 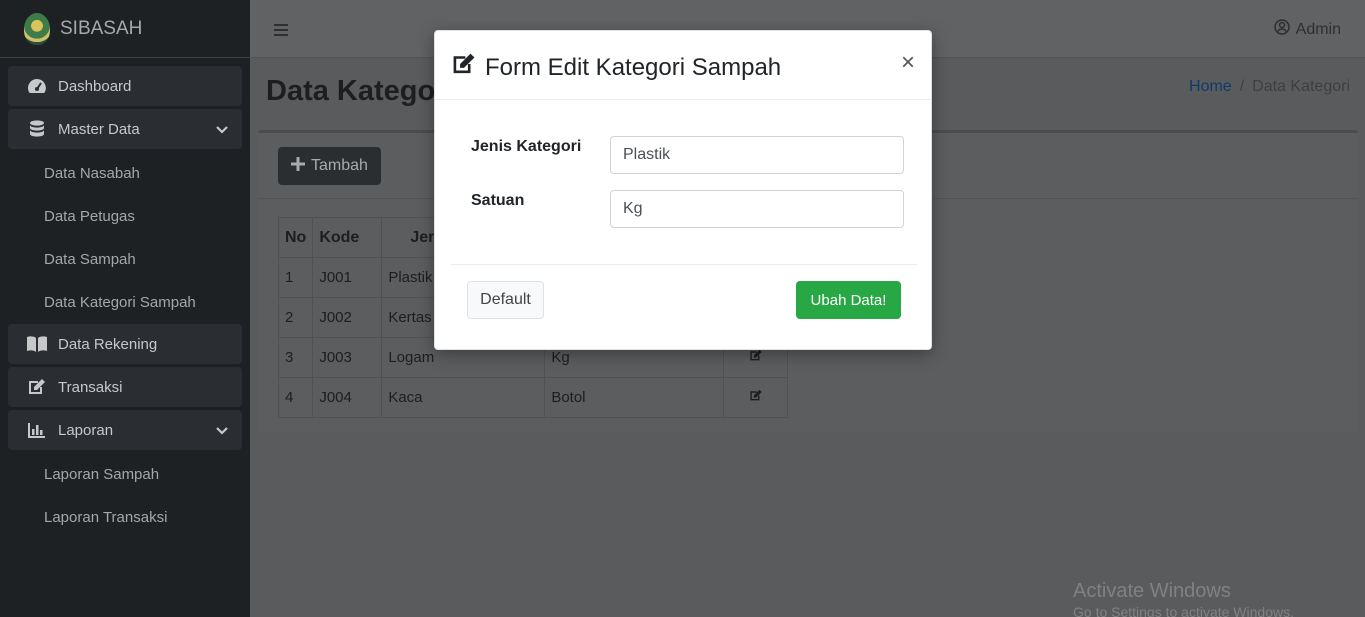 I want to click on sidebar-item-label: Data Rekening, so click(x=108, y=344).